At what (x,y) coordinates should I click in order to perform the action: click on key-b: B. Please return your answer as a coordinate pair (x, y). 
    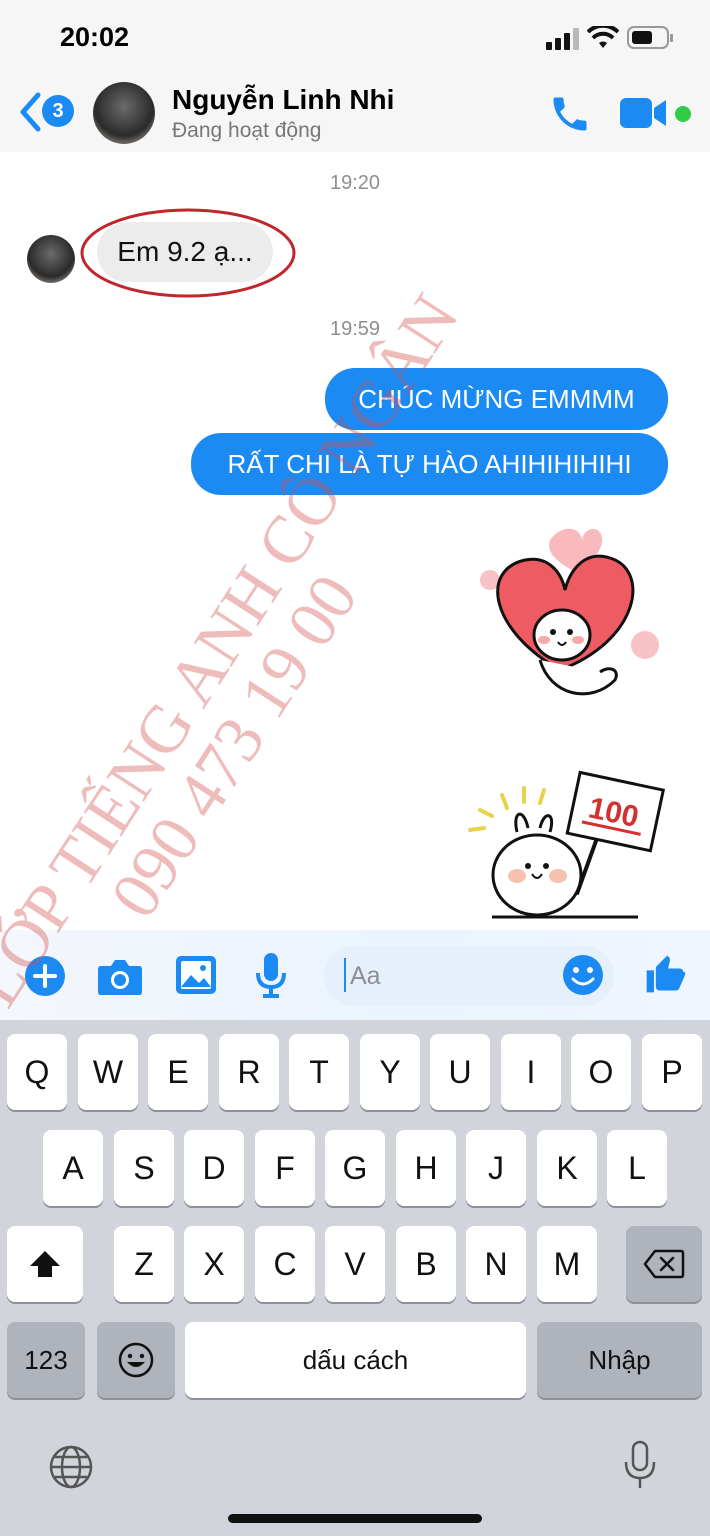
    Looking at the image, I should click on (426, 1264).